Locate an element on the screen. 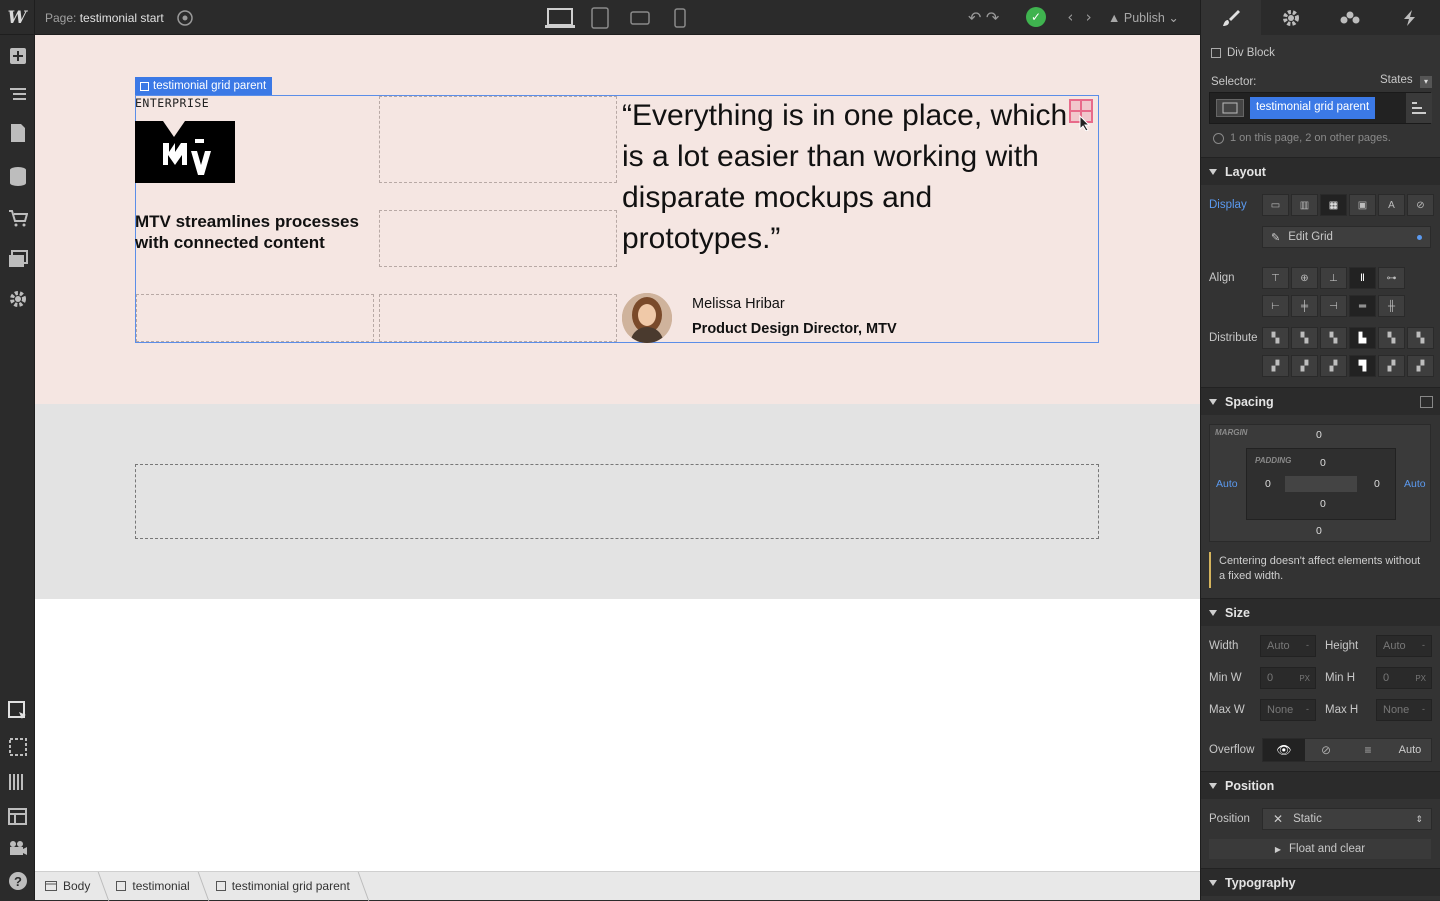 The width and height of the screenshot is (1440, 901). distribute-start-icon: ▚ is located at coordinates (1275, 338).